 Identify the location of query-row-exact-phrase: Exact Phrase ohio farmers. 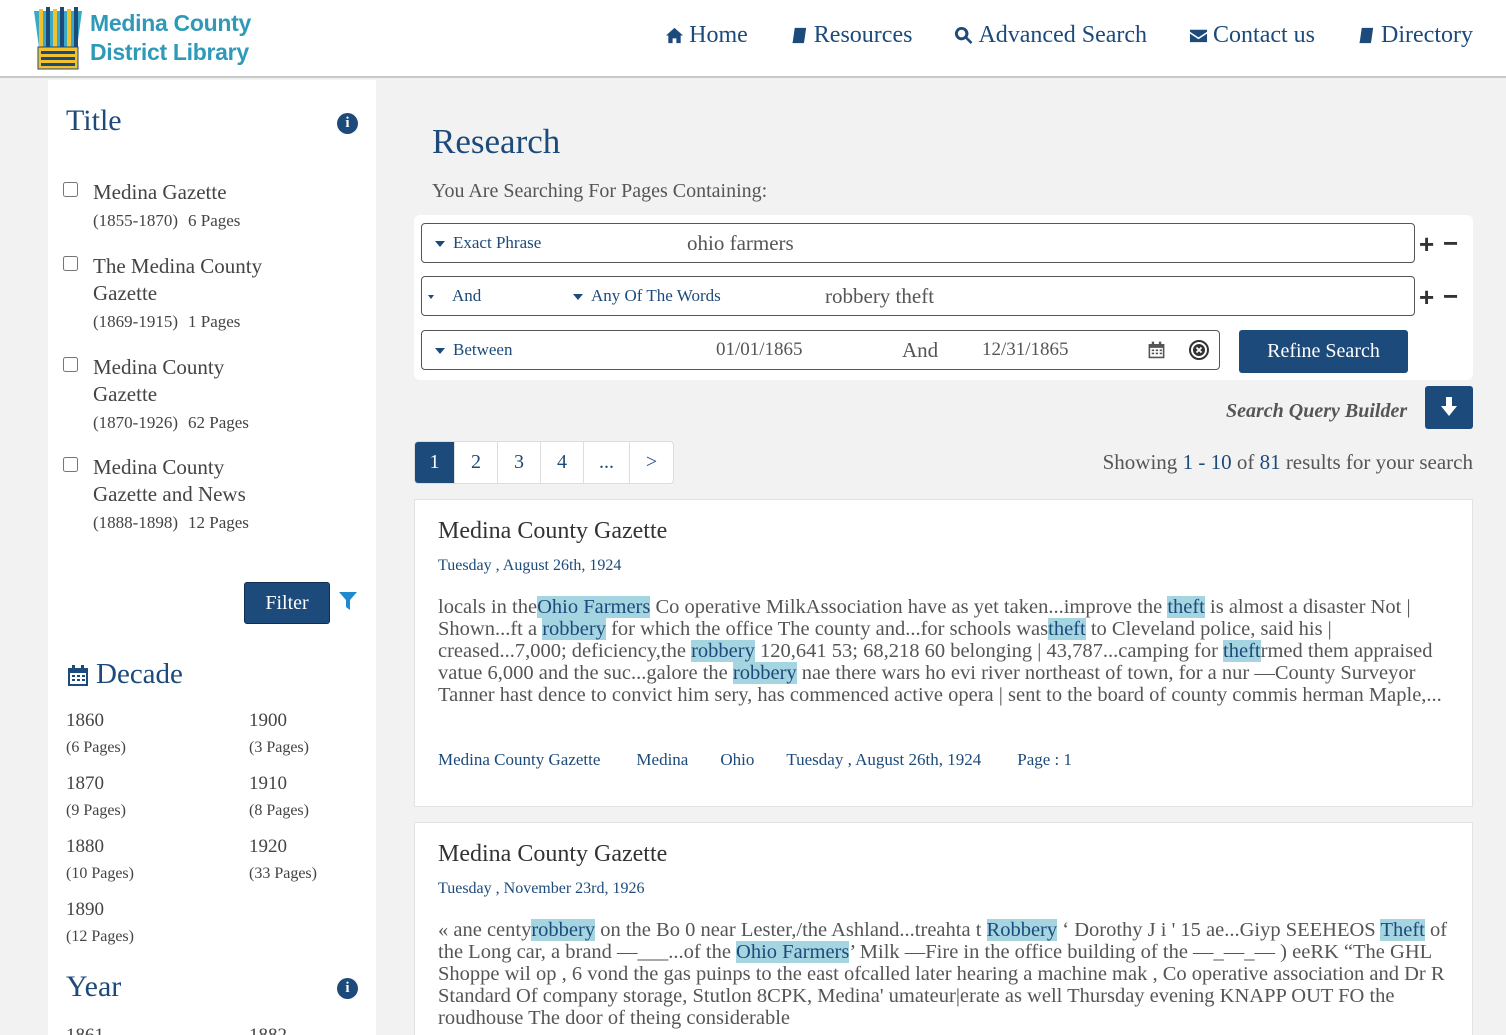
(918, 243).